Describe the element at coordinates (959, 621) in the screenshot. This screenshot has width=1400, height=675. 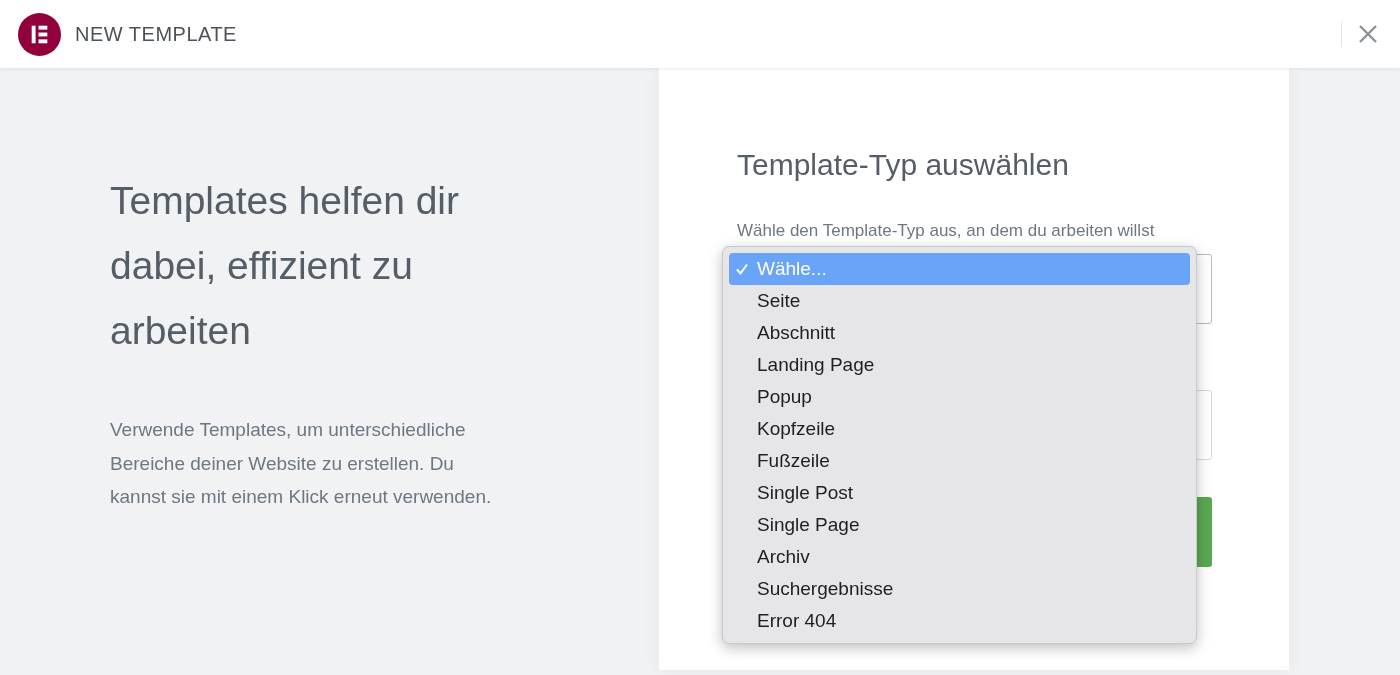
I see `dropdown-option: Error 404` at that location.